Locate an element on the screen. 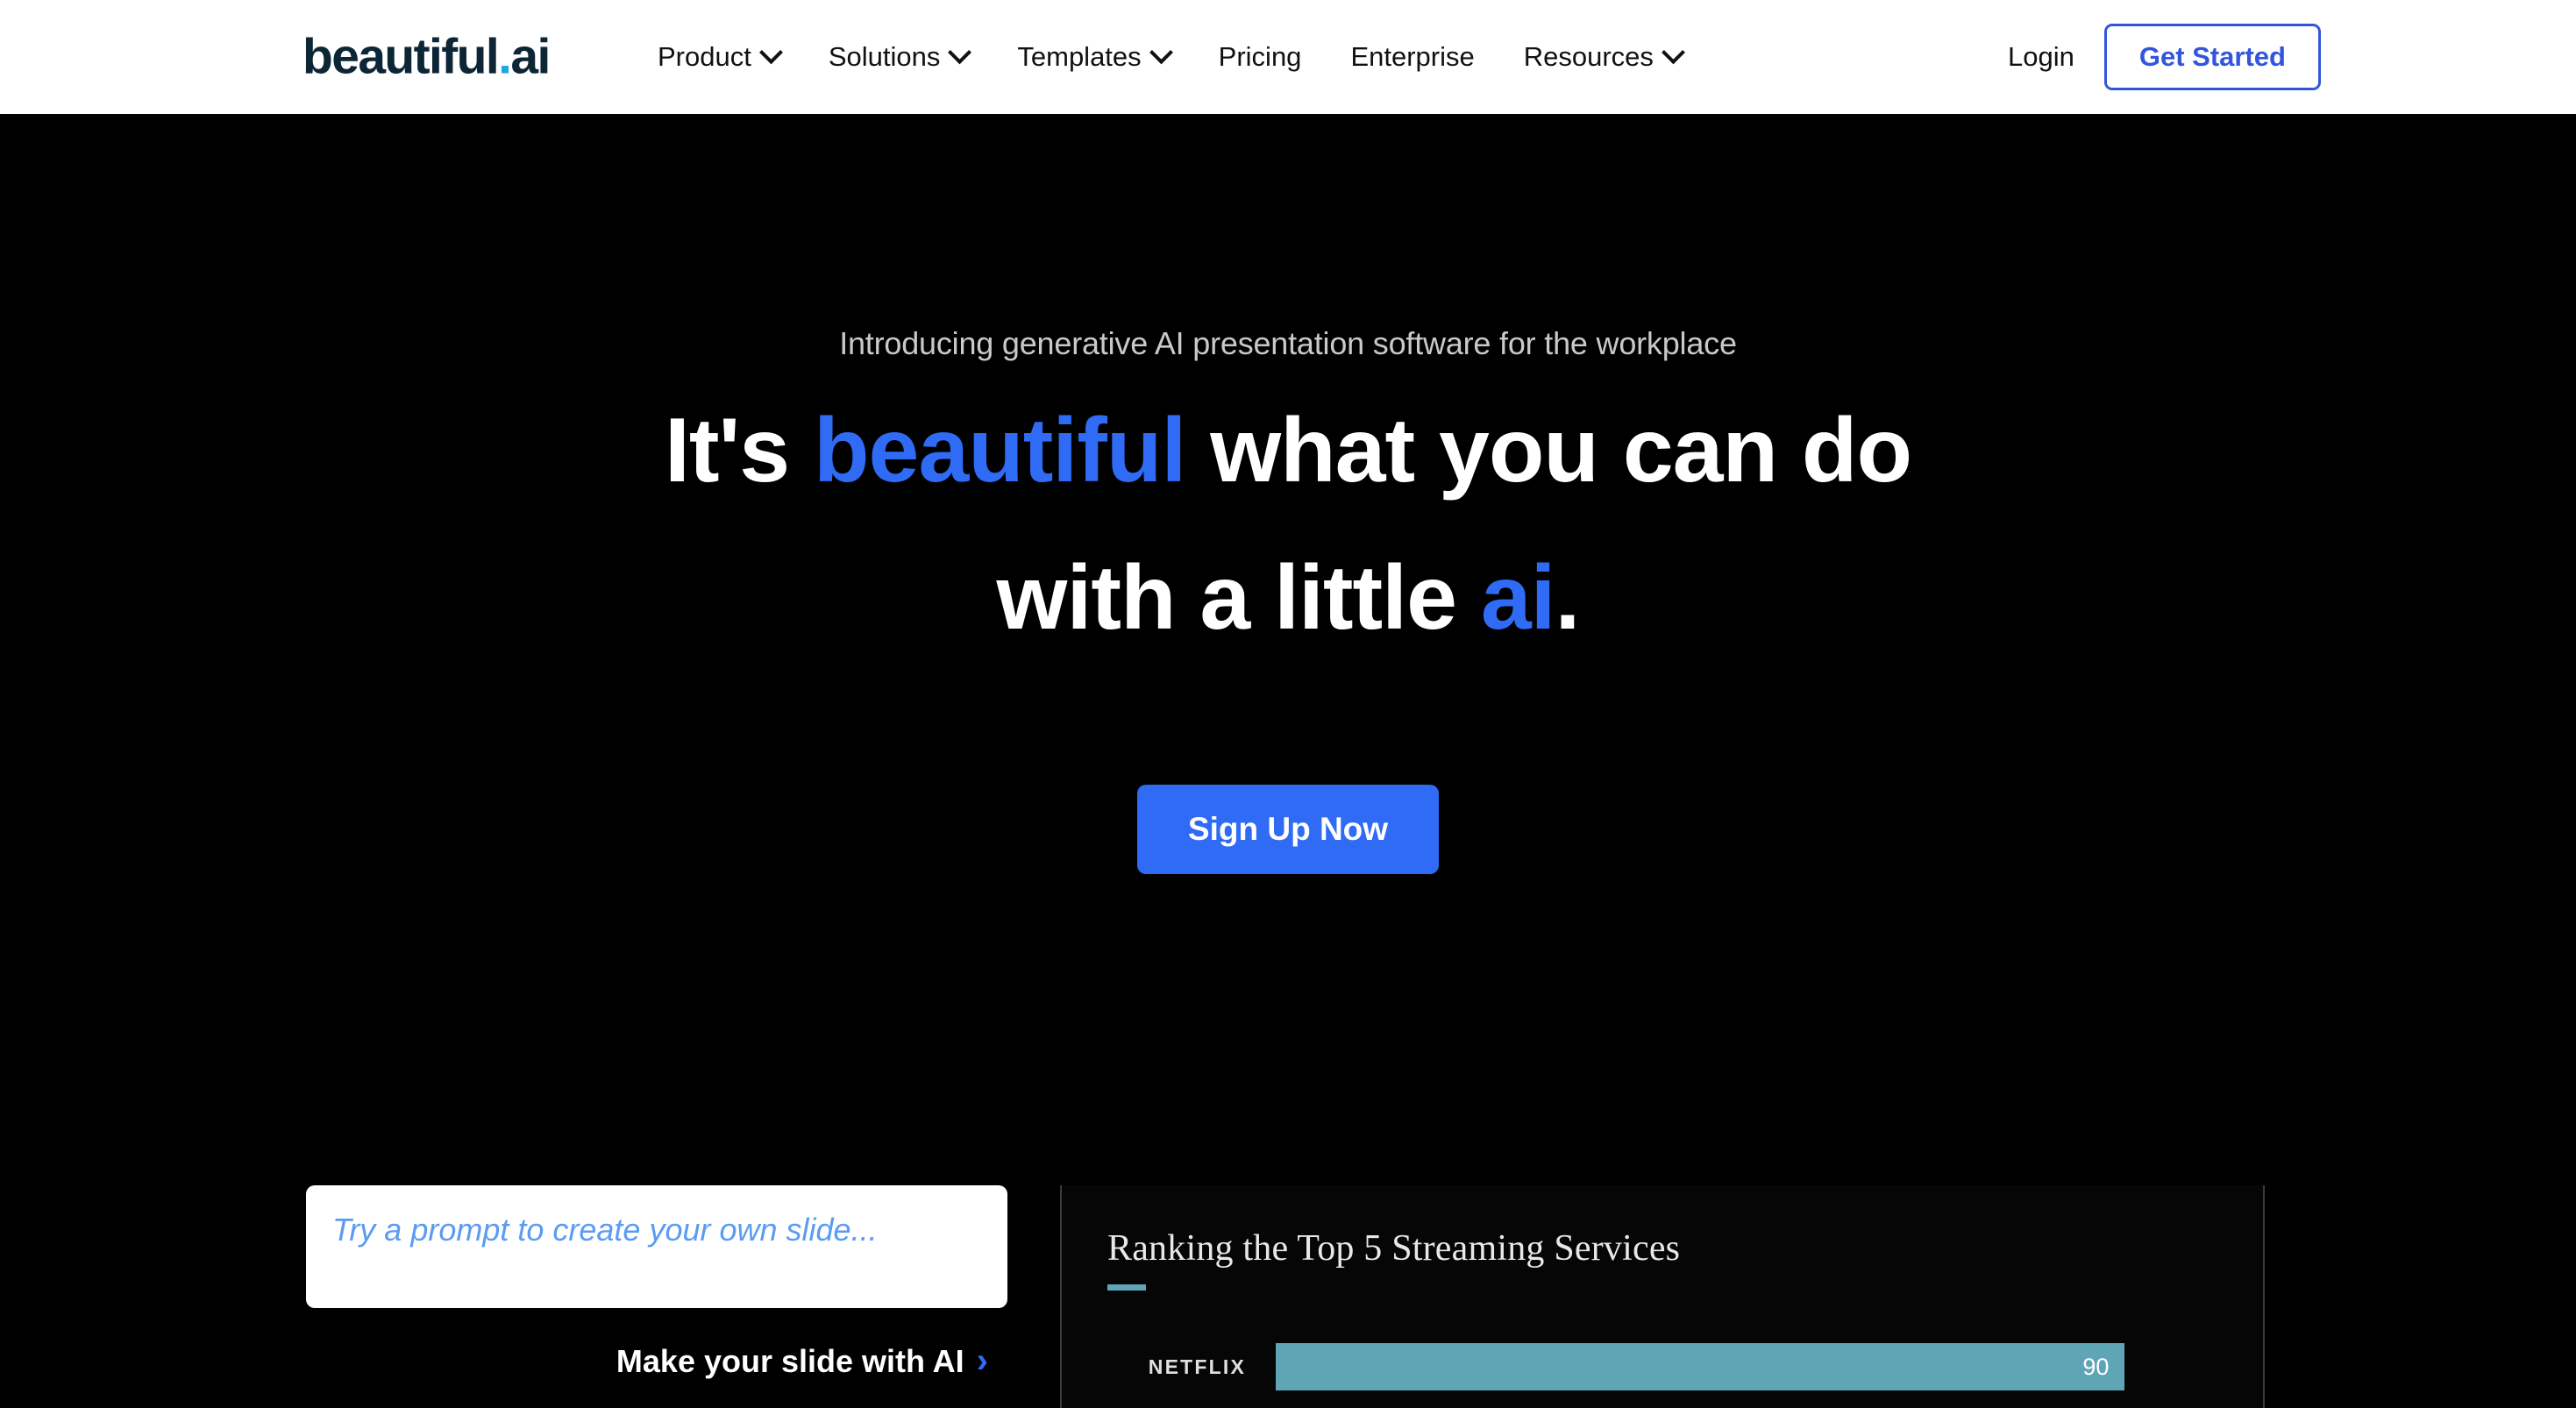  hero-headline-line-1: It's beautiful what you can do is located at coordinates (1288, 450).